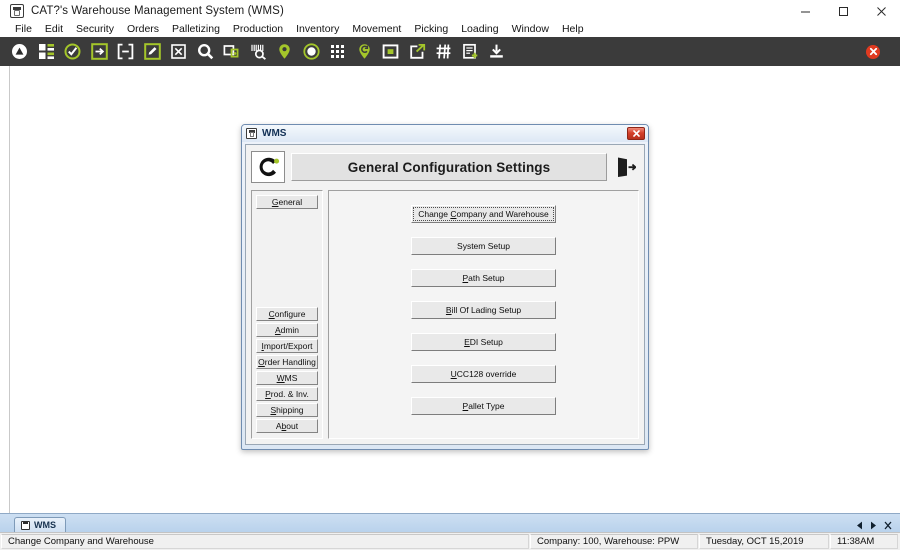  What do you see at coordinates (95, 29) in the screenshot?
I see `menu-item-security: Security` at bounding box center [95, 29].